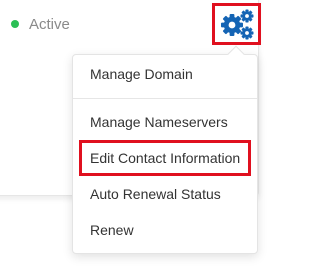 This screenshot has width=320, height=268. I want to click on status-row: Active, so click(40, 24).